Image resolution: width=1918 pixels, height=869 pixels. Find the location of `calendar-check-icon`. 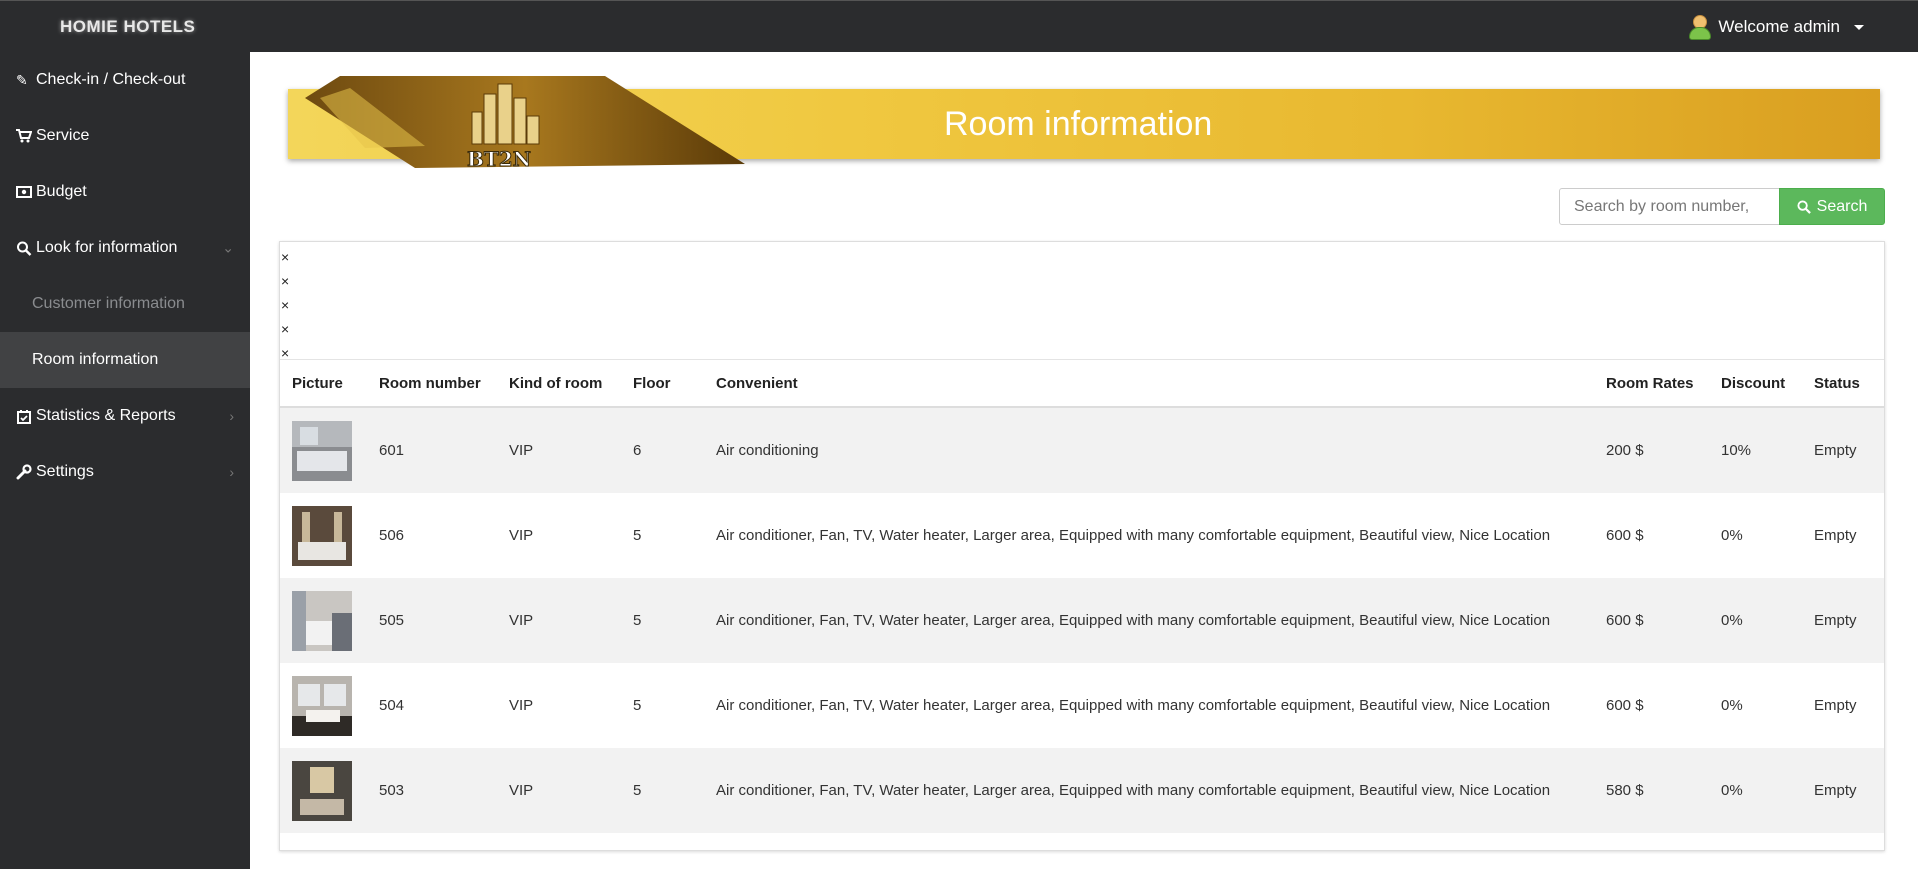

calendar-check-icon is located at coordinates (24, 416).